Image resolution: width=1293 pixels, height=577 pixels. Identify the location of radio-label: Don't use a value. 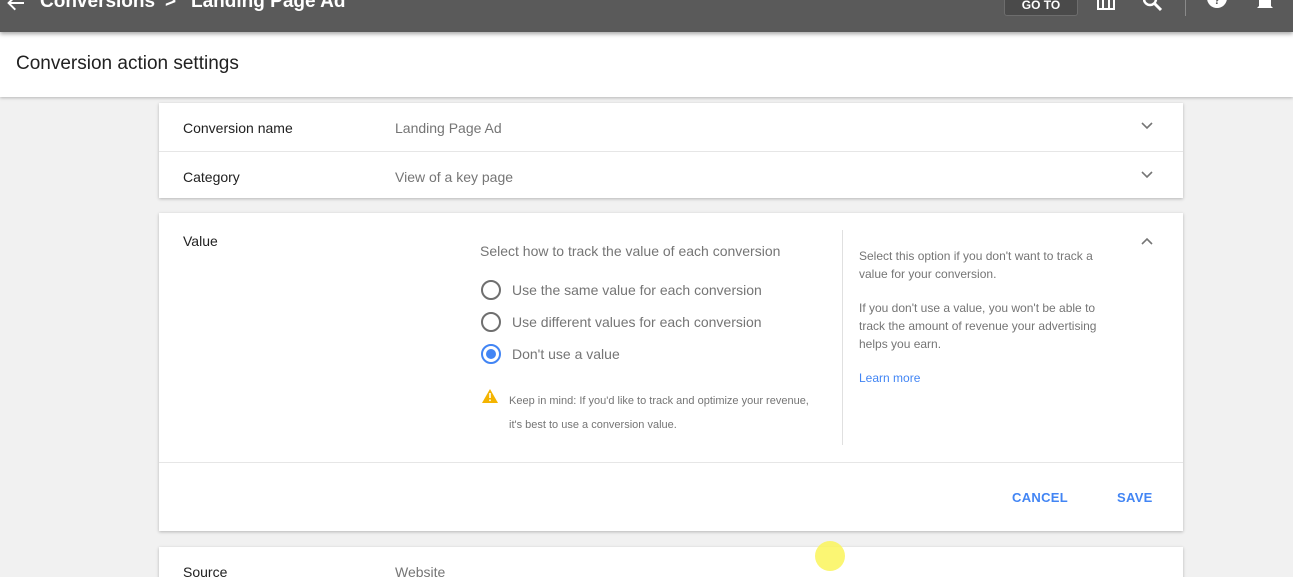
(566, 354).